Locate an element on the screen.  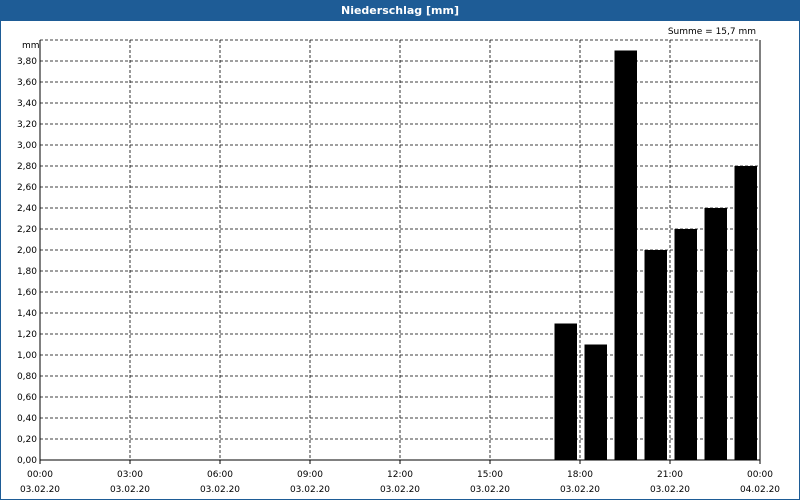
x-tick-time: 09:00 is located at coordinates (310, 475).